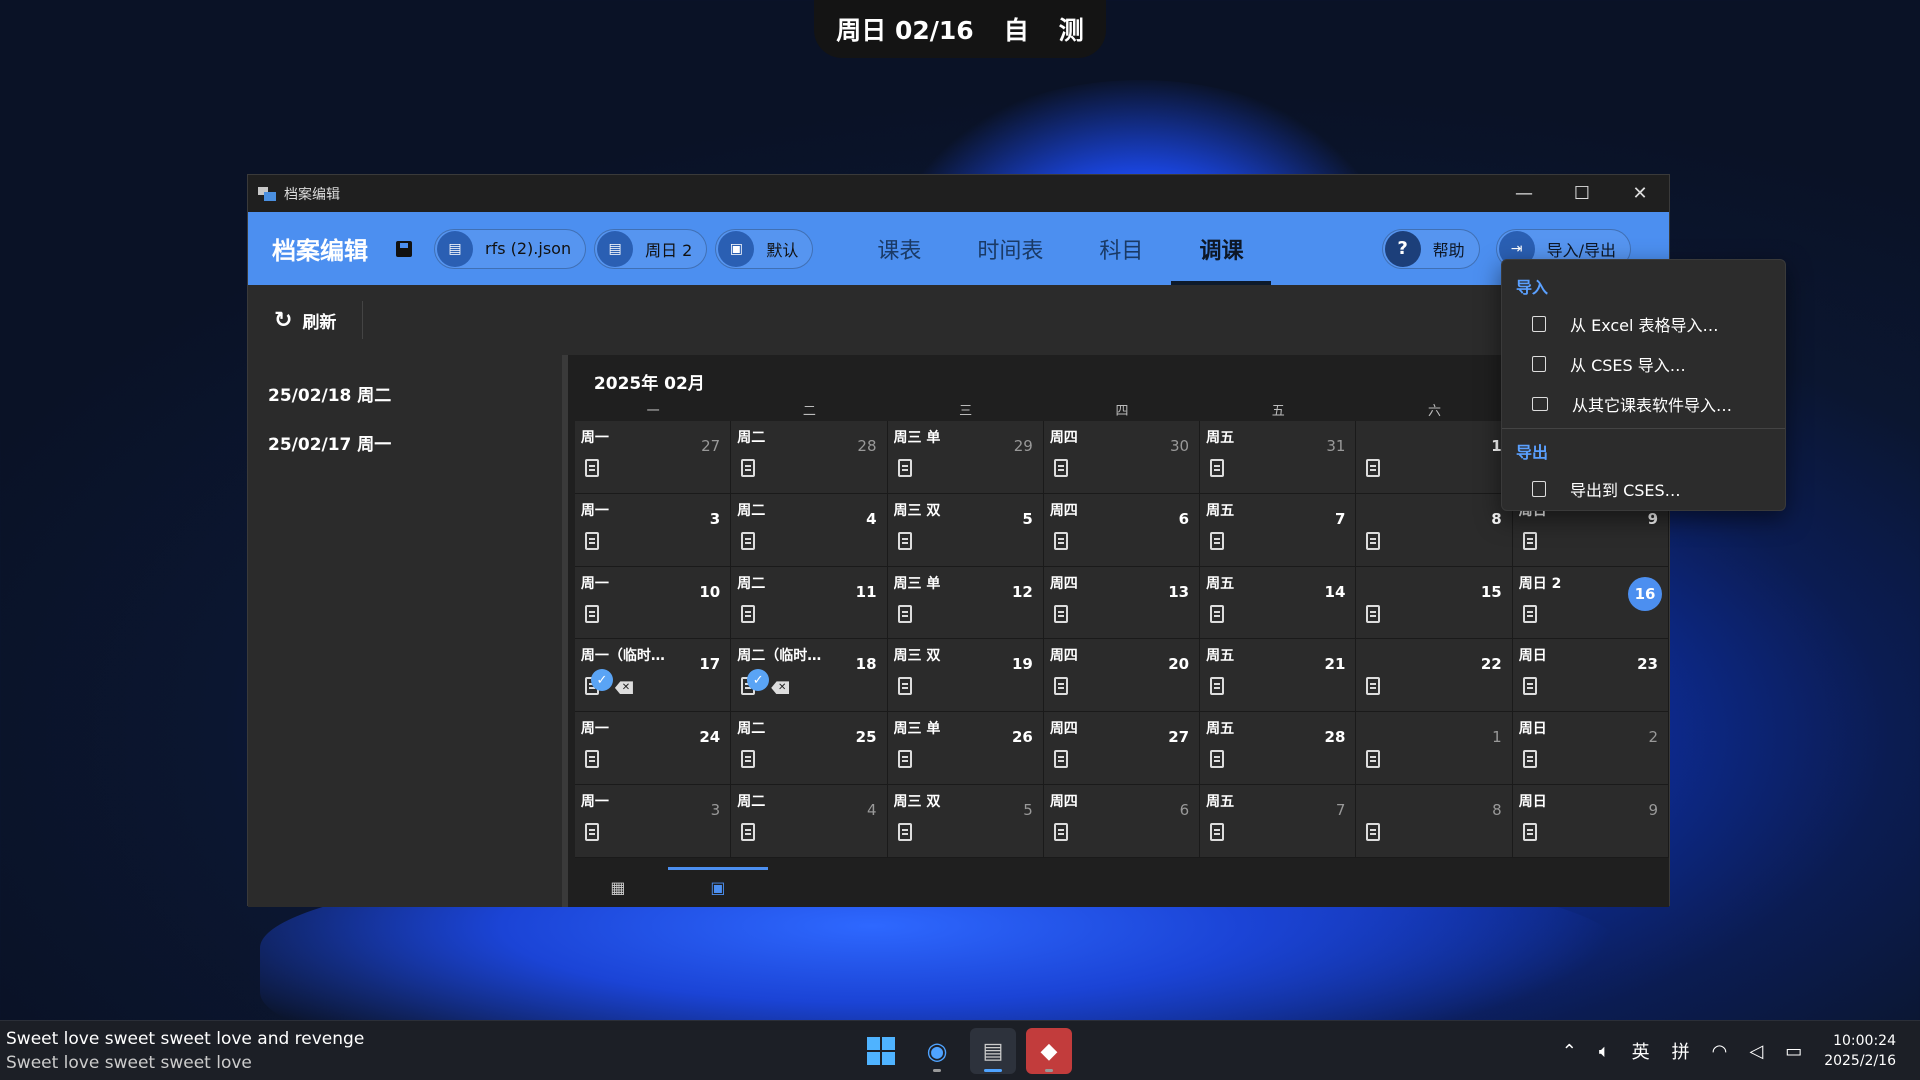 The height and width of the screenshot is (1080, 1920). I want to click on calendar-day-cell: 周二 4, so click(809, 530).